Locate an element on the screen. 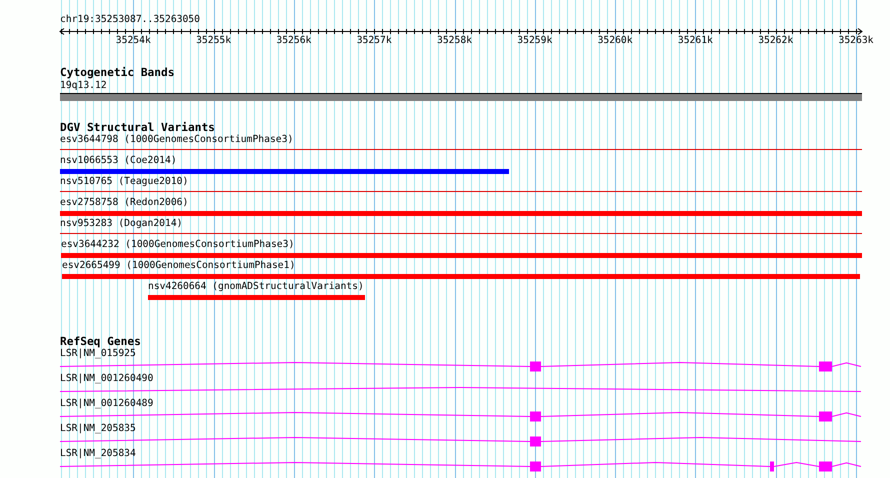  gene-label: LSR|NM_205834 is located at coordinates (98, 454).